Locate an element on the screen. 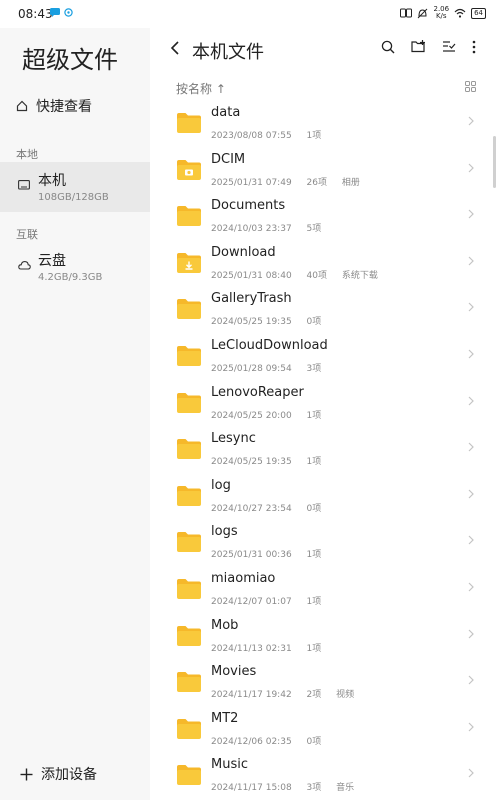  tablet-icon is located at coordinates (24, 185).